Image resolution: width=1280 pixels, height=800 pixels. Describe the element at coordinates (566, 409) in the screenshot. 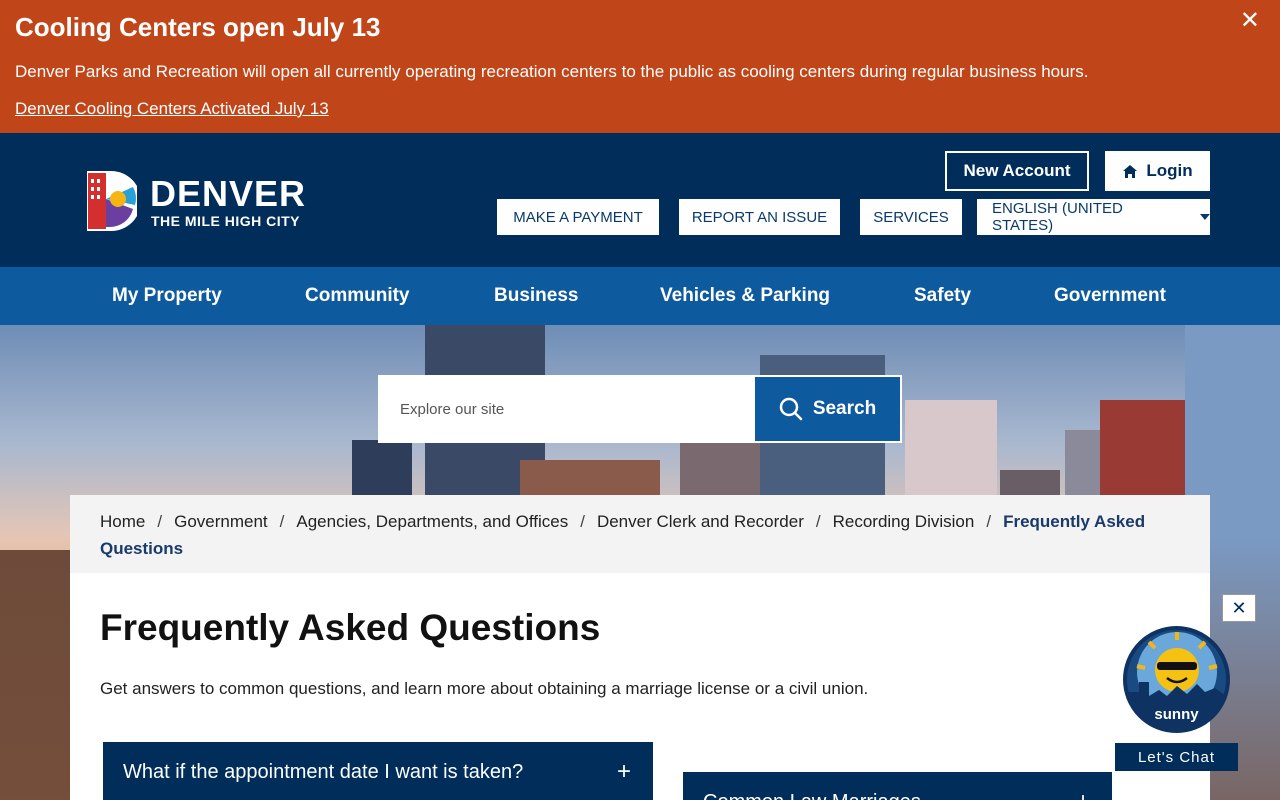

I see `search-input` at that location.